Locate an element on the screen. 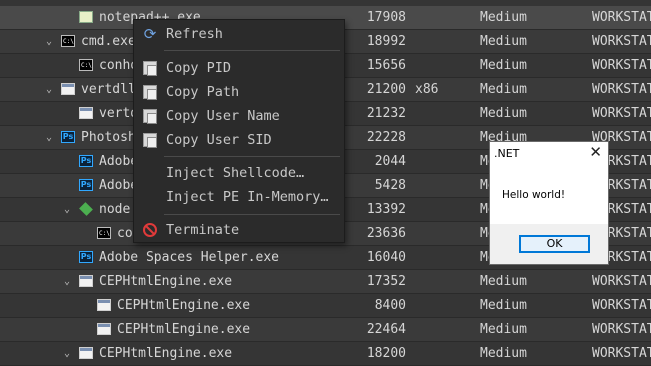  menu-item-terminate: Terminate is located at coordinates (239, 230).